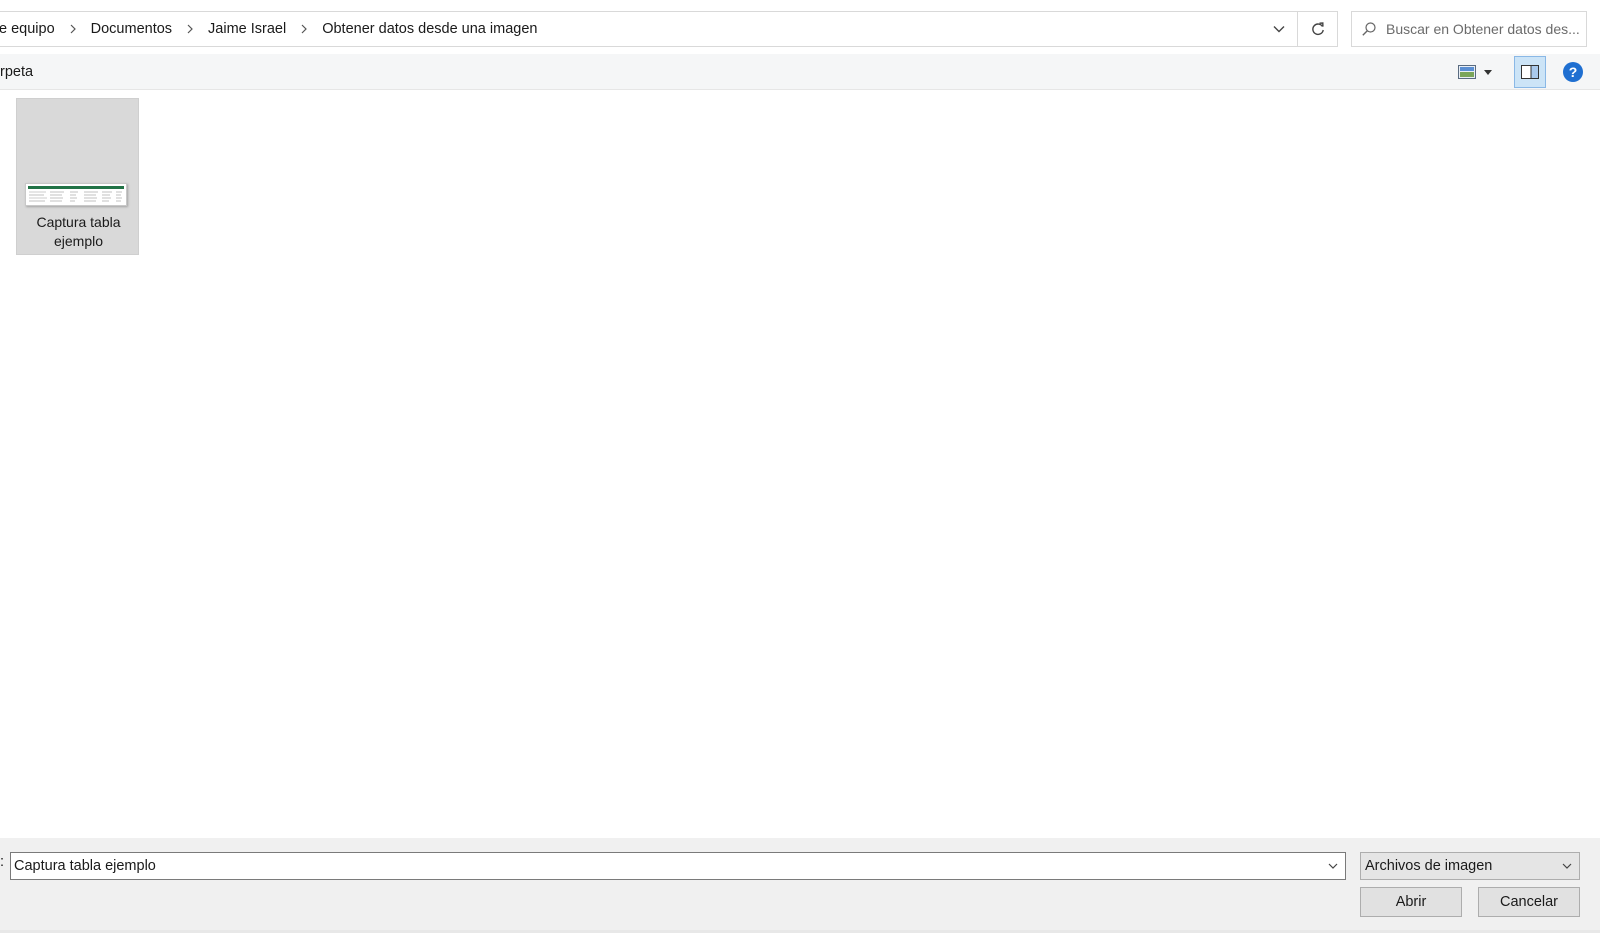 The width and height of the screenshot is (1600, 933). What do you see at coordinates (131, 29) in the screenshot?
I see `breadcrumb-item-documentos: Documentos` at bounding box center [131, 29].